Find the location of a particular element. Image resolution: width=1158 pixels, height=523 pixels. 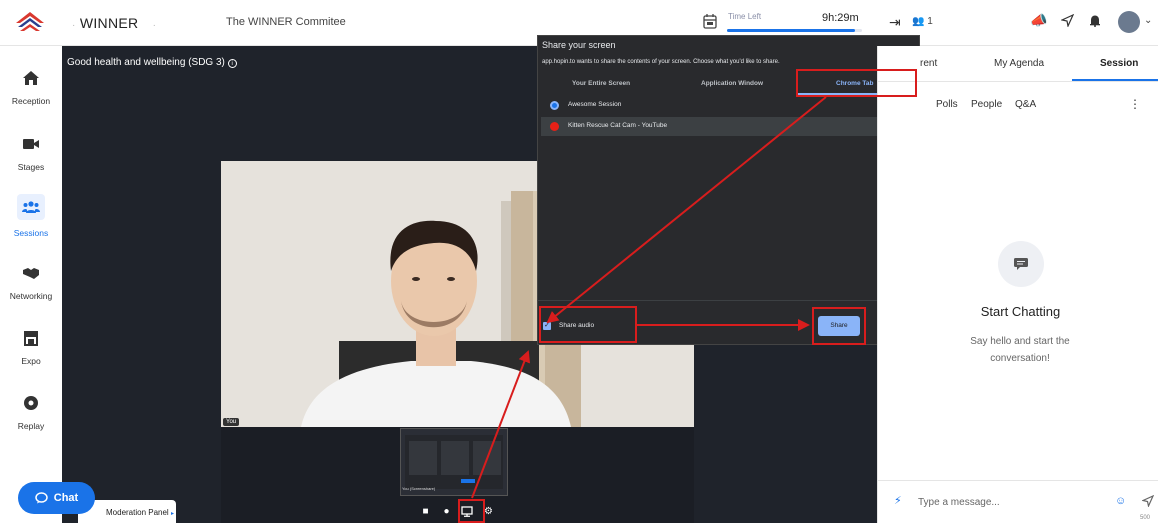

annotation-box-screenshare is located at coordinates (471, 511).